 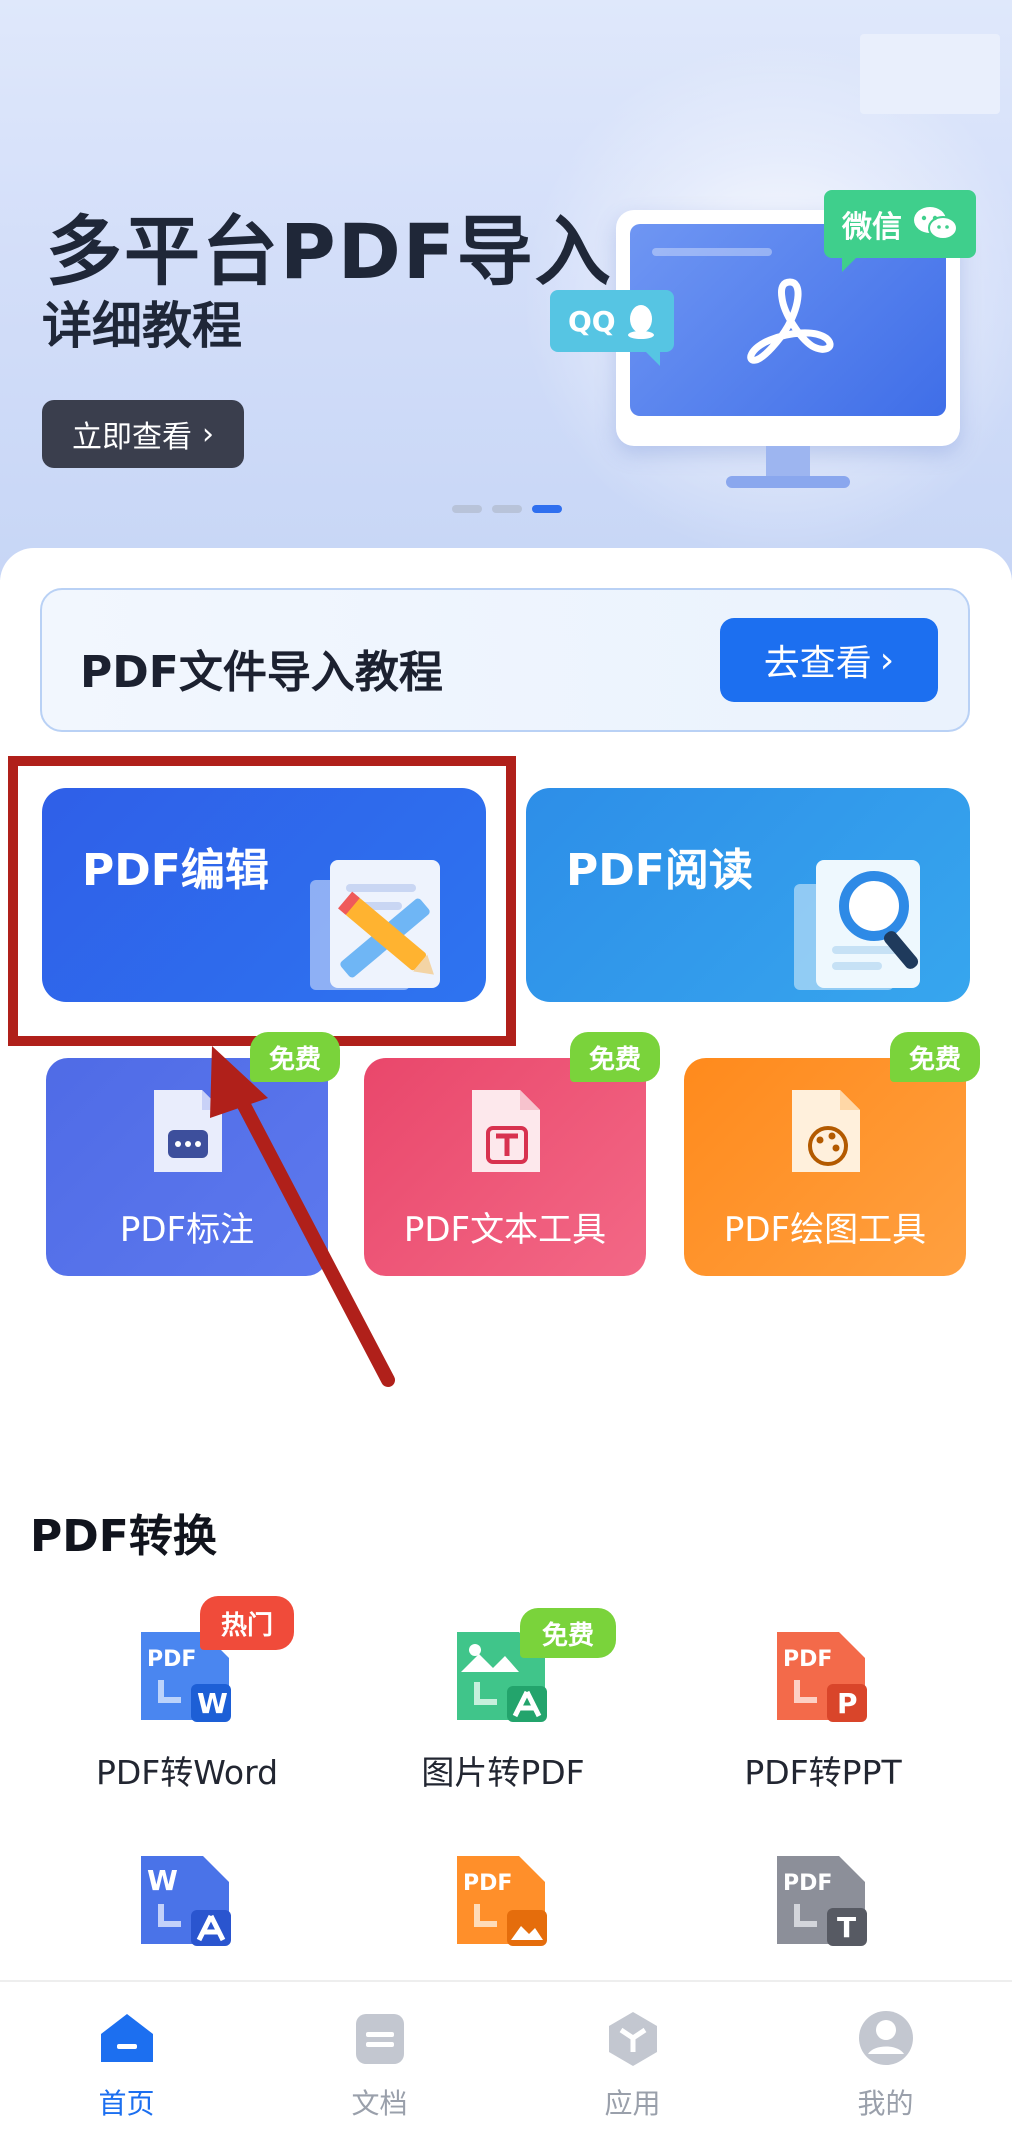 I want to click on palette-doc-icon, so click(x=826, y=1131).